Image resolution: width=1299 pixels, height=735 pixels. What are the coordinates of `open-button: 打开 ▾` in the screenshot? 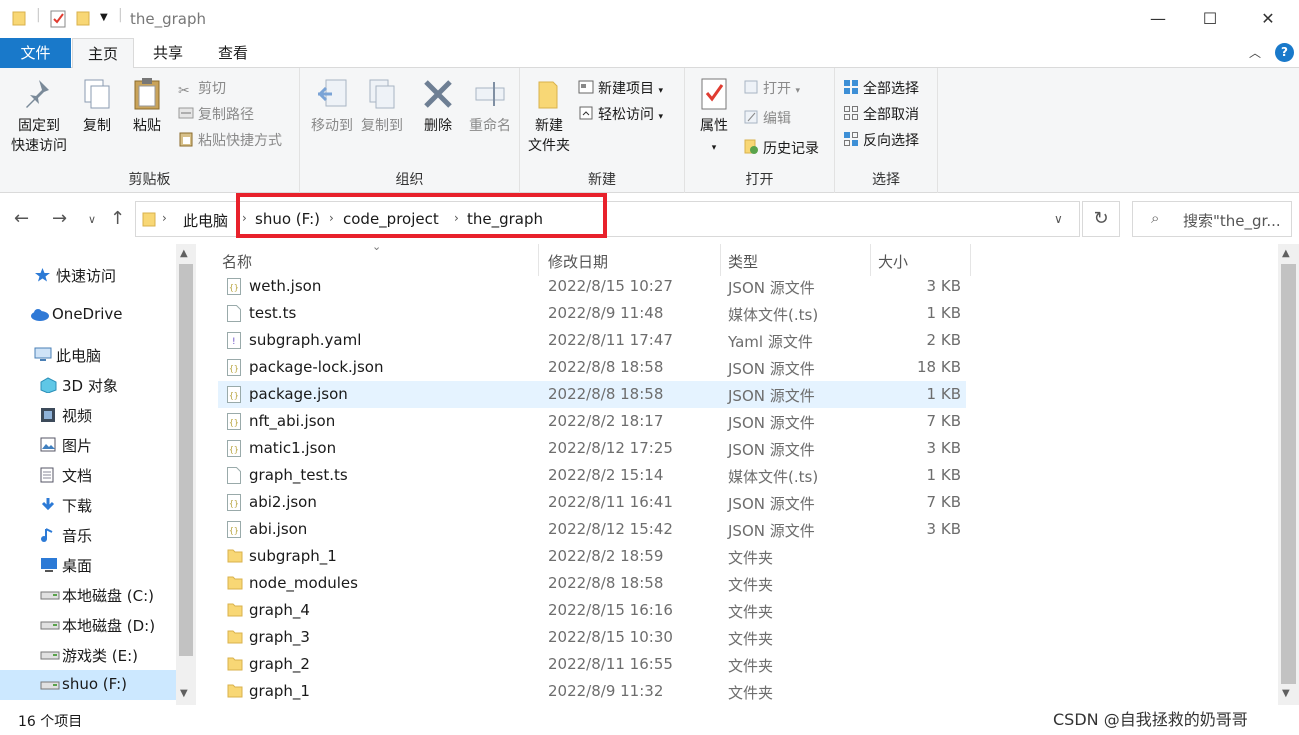 It's located at (771, 88).